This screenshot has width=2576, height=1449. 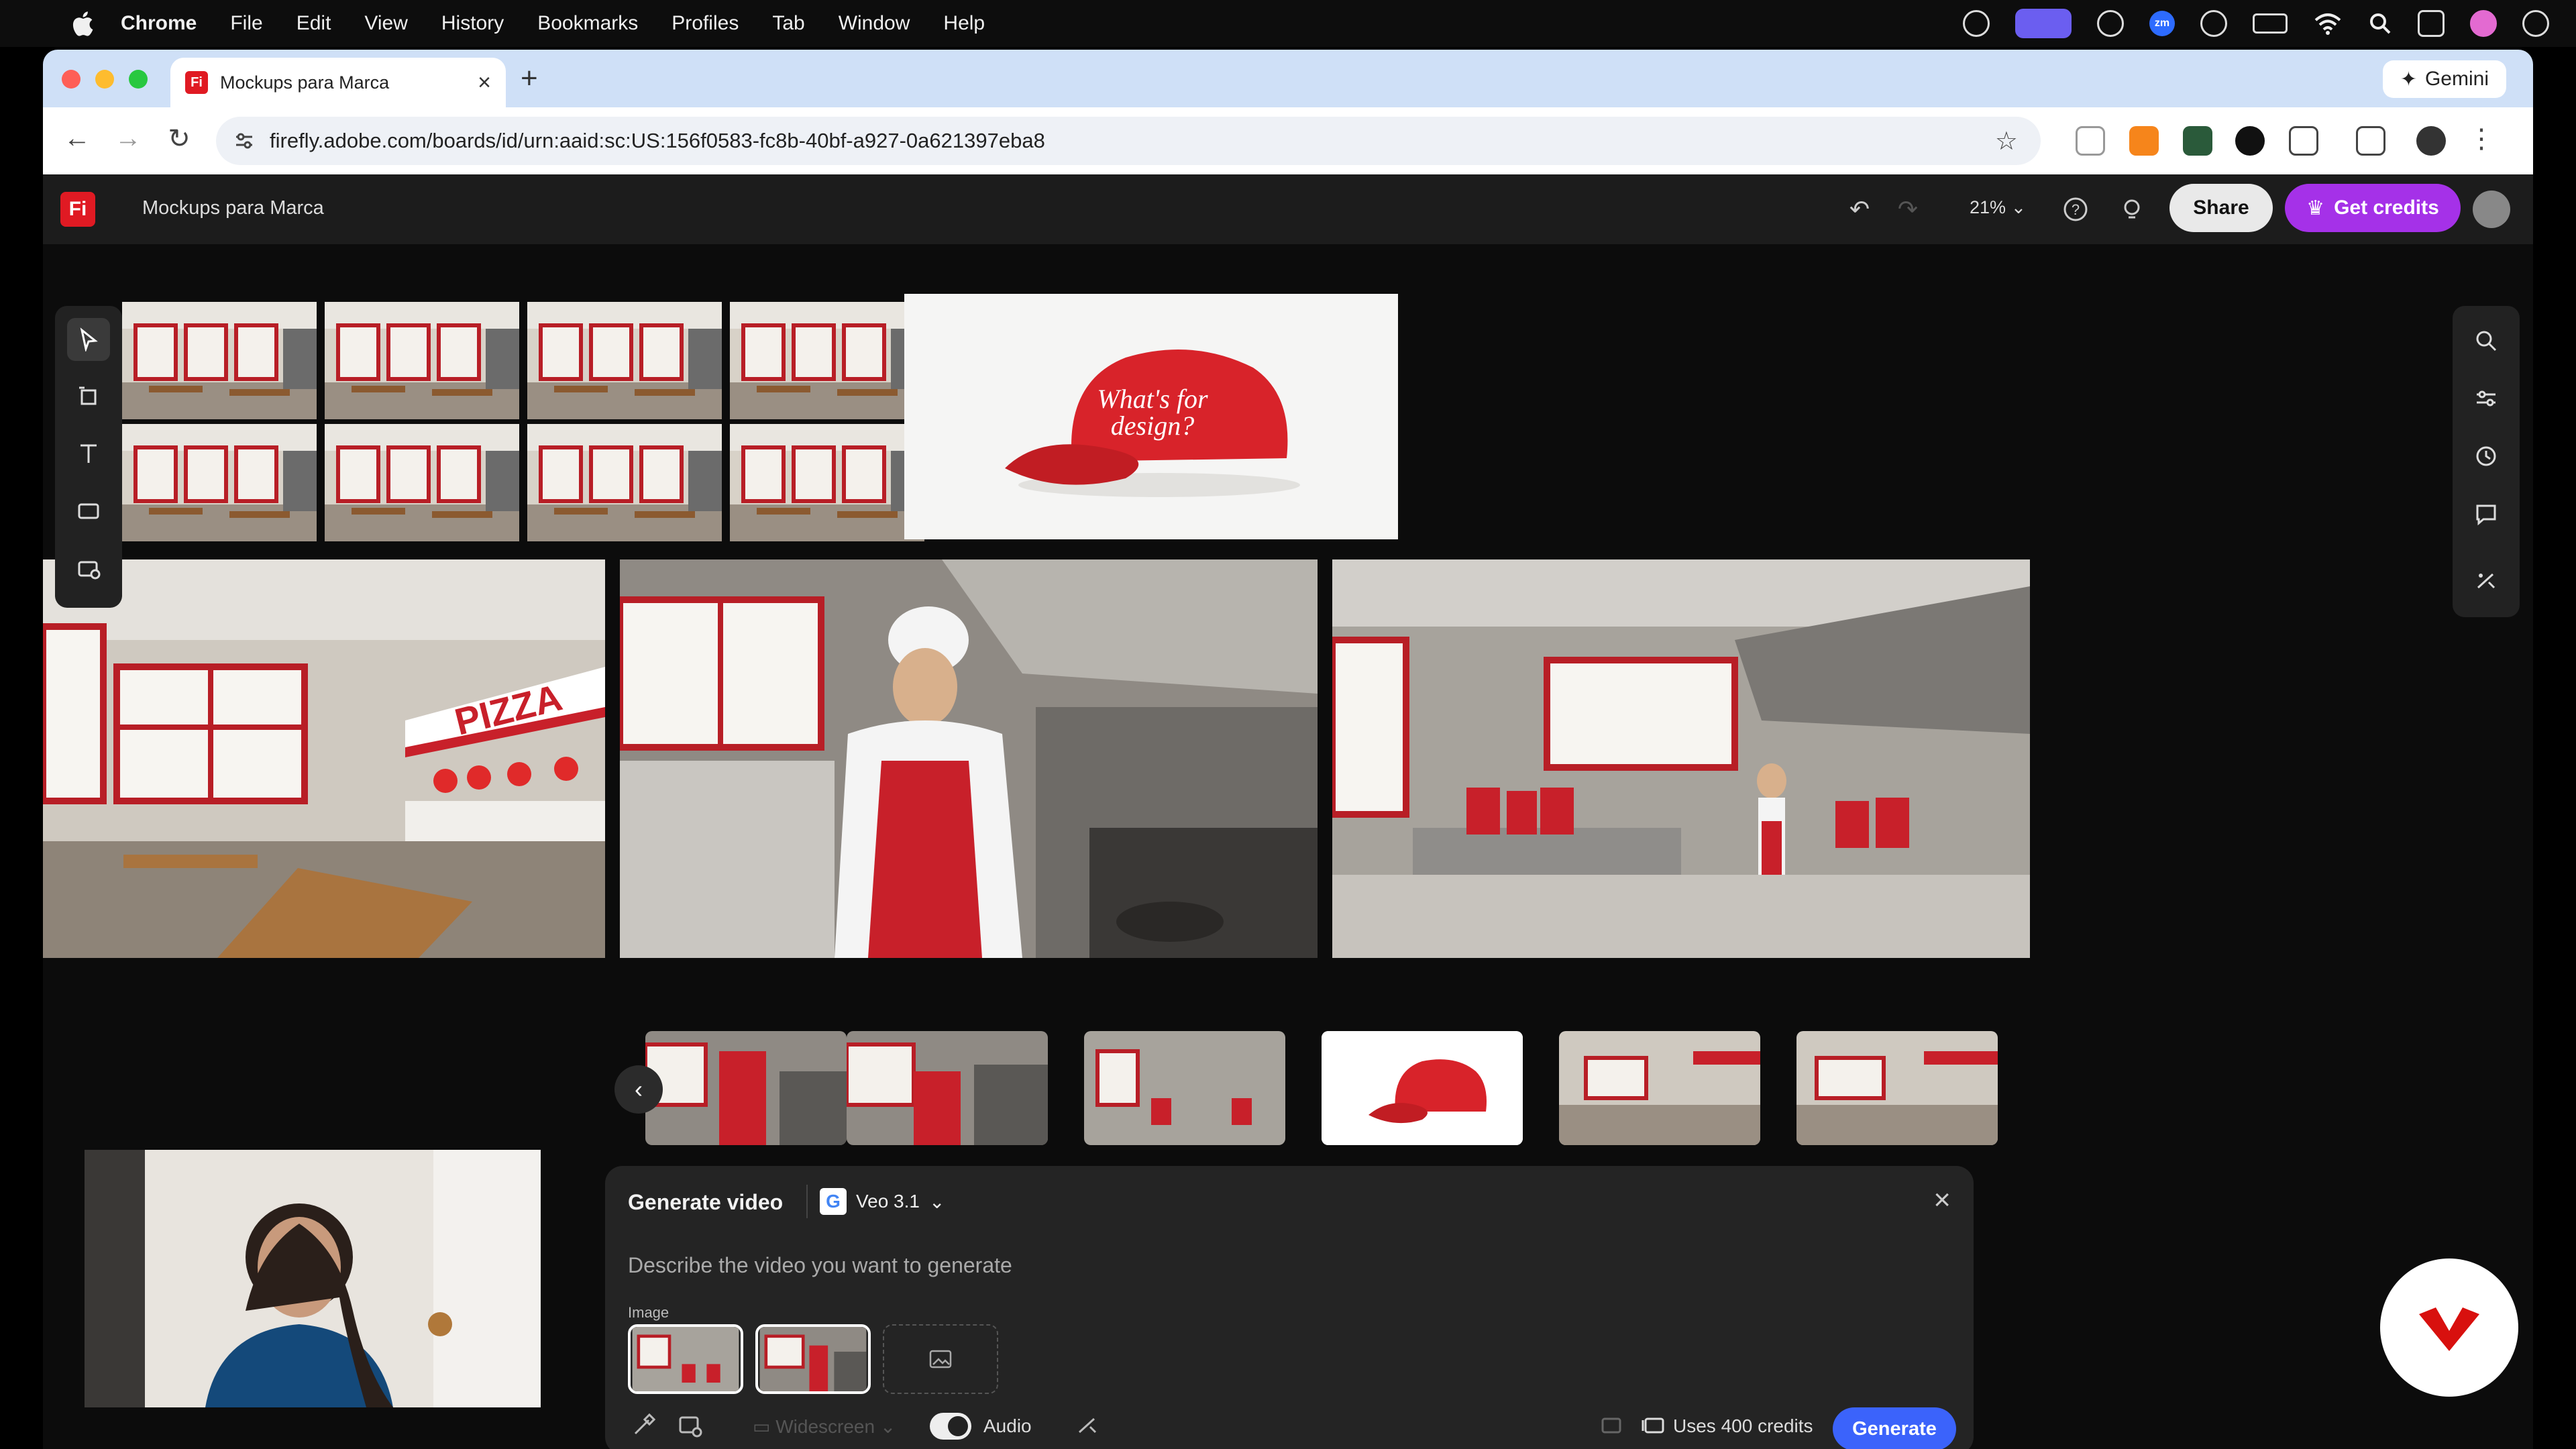 I want to click on add-image-slot, so click(x=940, y=1359).